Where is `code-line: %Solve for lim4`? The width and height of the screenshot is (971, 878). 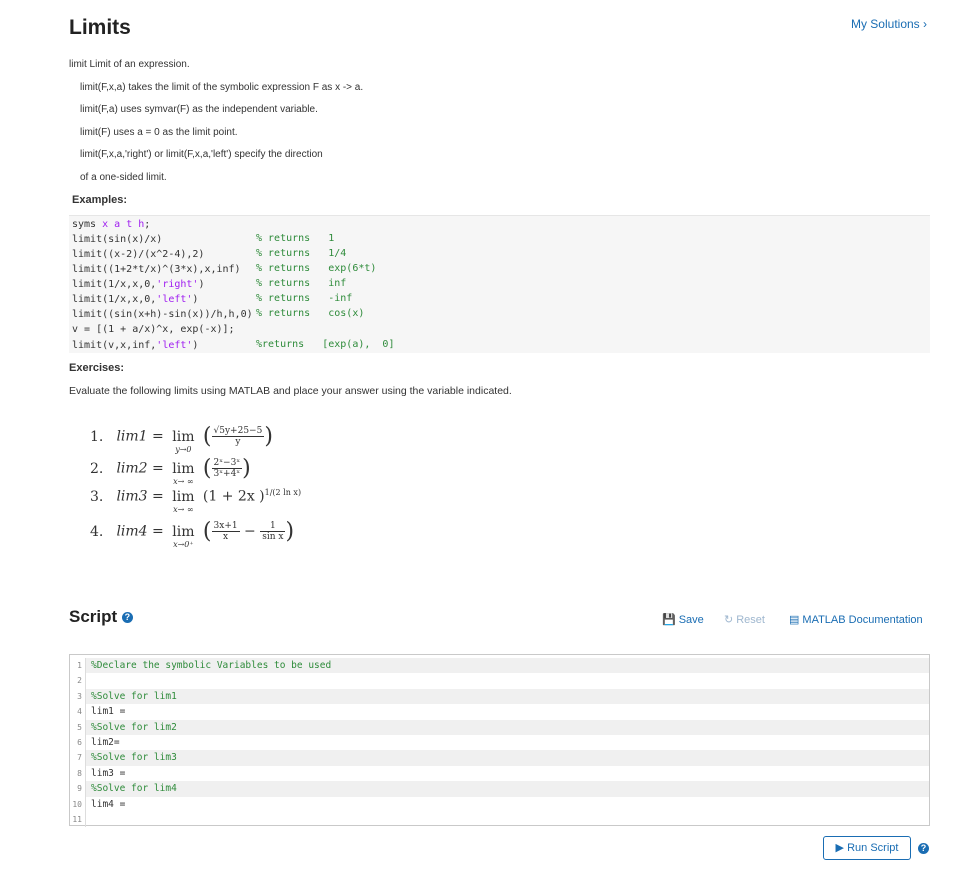 code-line: %Solve for lim4 is located at coordinates (507, 789).